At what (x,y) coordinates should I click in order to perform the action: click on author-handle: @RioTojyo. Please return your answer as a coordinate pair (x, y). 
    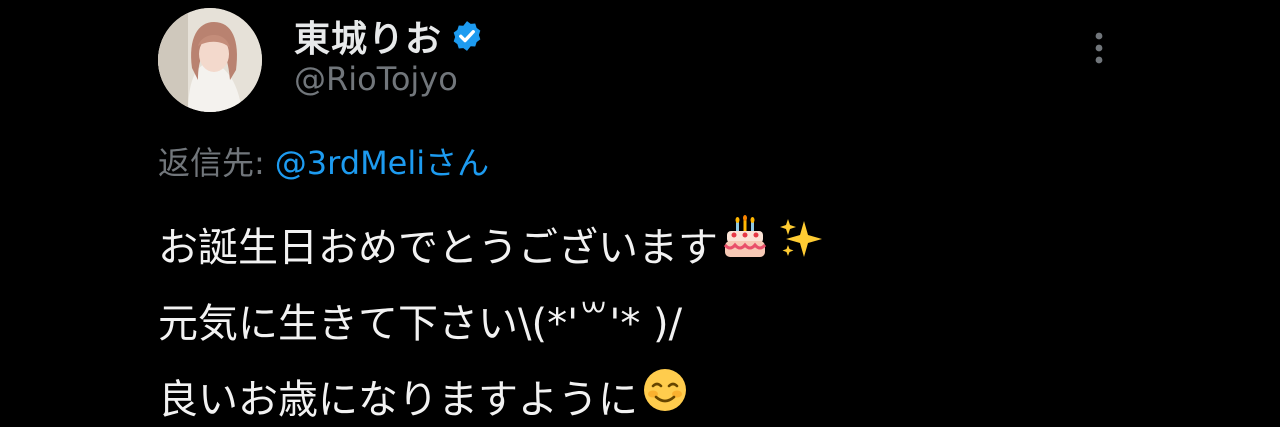
    Looking at the image, I should click on (376, 79).